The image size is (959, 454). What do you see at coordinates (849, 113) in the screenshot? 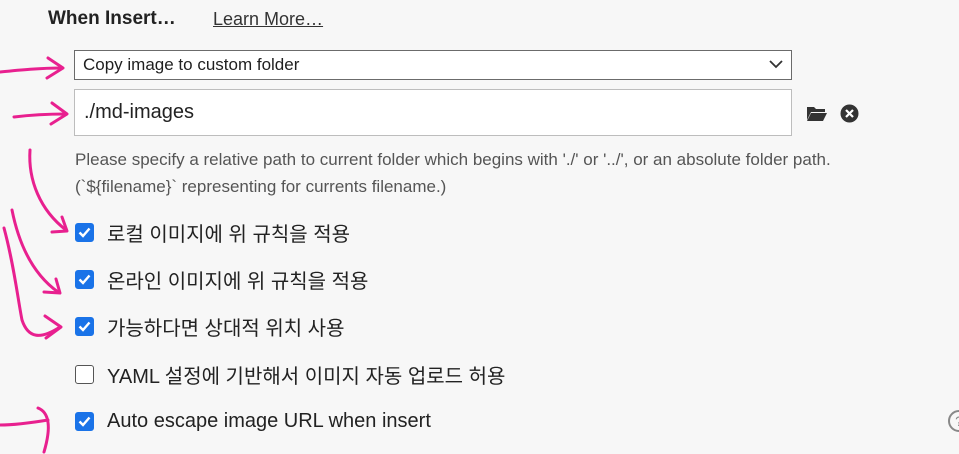
I see `close-circle-icon` at bounding box center [849, 113].